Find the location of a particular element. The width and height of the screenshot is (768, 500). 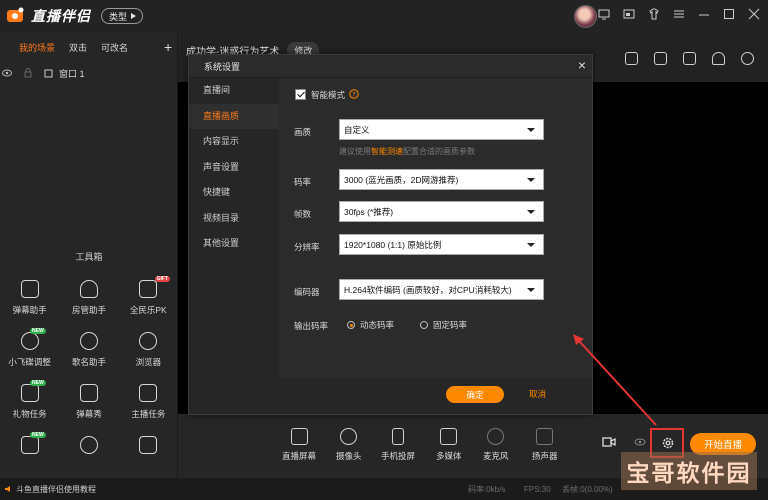

hint-suffix: 配置合适的画质参数 is located at coordinates (439, 151).